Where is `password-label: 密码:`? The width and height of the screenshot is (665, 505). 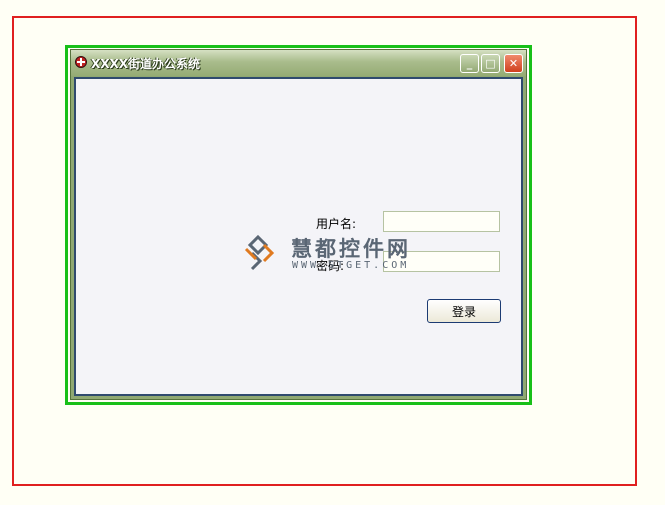
password-label: 密码: is located at coordinates (330, 266).